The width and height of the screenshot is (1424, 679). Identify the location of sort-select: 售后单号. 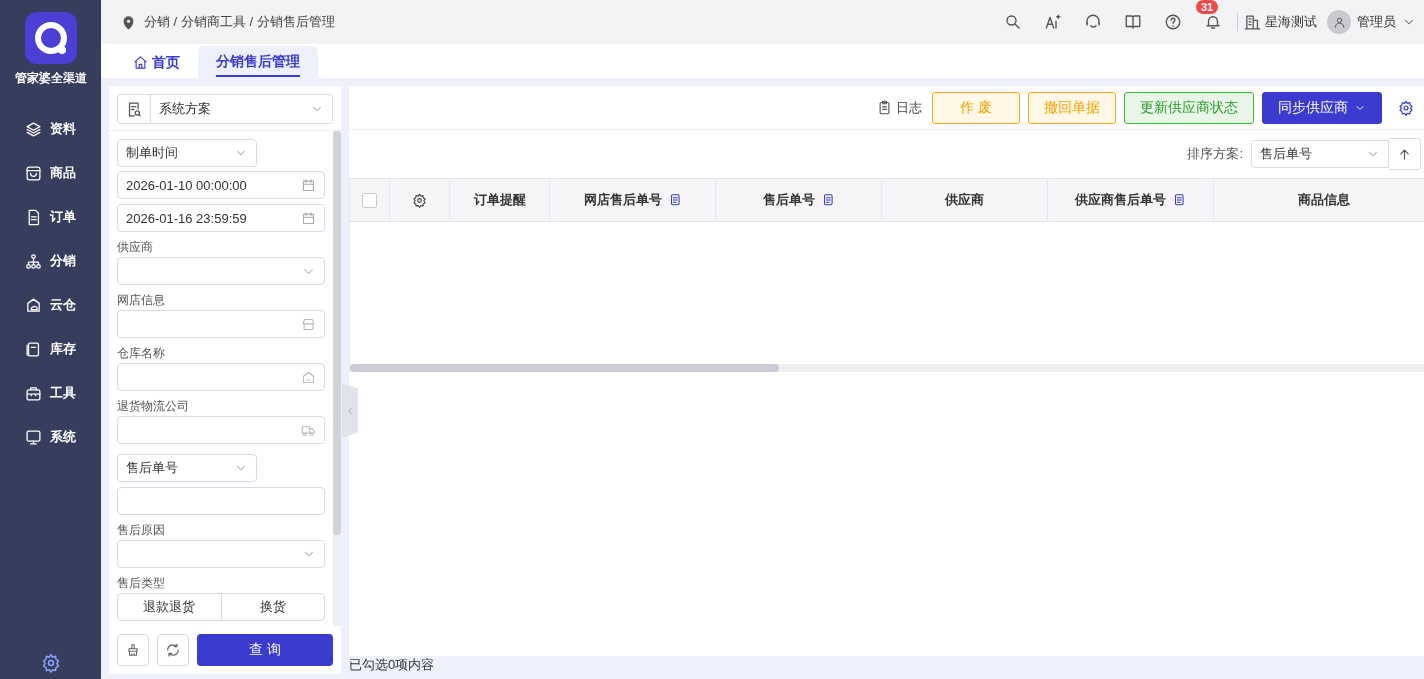
(1320, 154).